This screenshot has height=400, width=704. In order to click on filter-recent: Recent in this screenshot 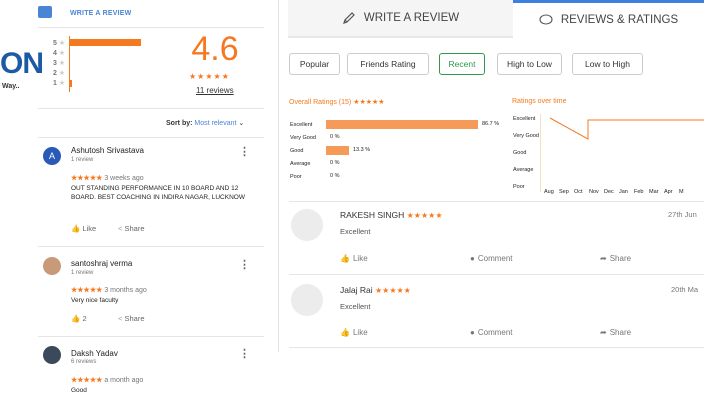, I will do `click(462, 64)`.